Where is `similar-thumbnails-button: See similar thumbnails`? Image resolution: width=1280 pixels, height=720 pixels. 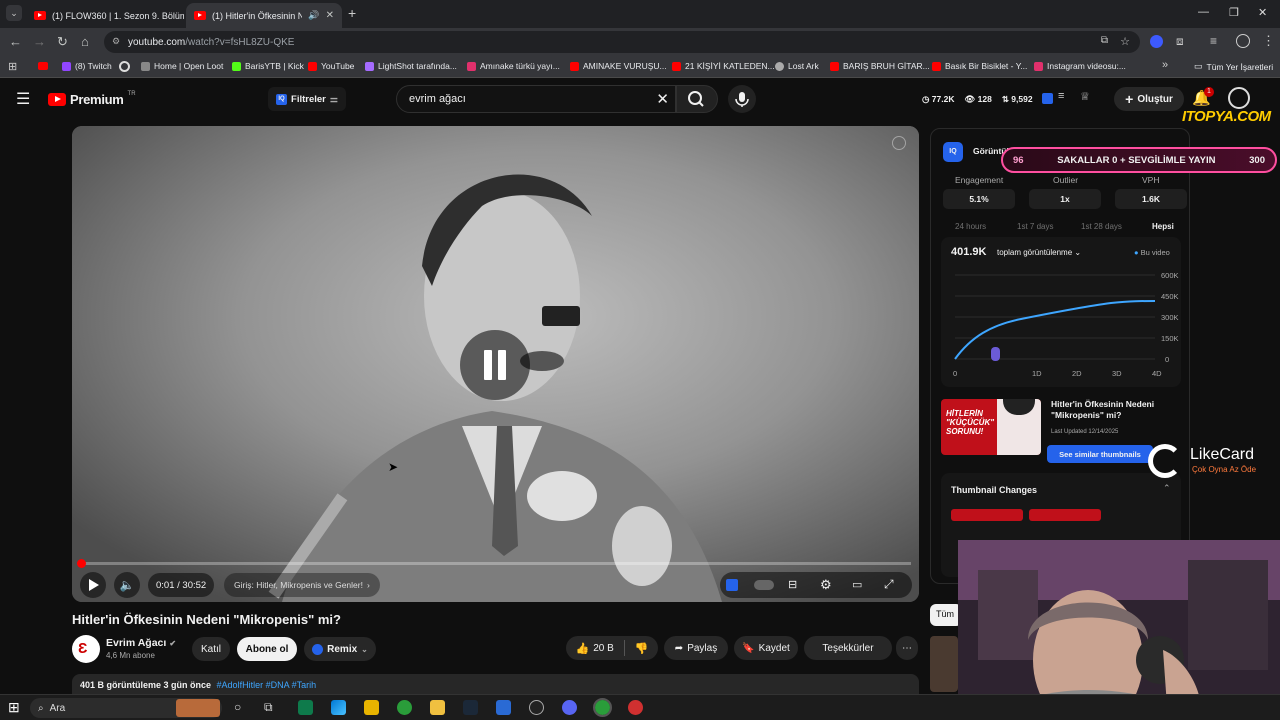 similar-thumbnails-button: See similar thumbnails is located at coordinates (1100, 454).